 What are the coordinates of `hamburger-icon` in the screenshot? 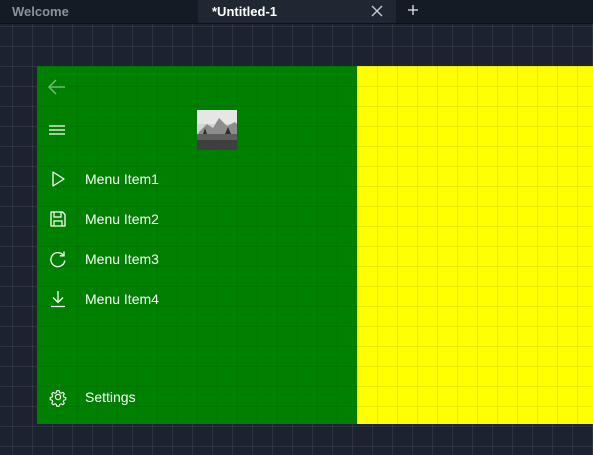 It's located at (57, 130).